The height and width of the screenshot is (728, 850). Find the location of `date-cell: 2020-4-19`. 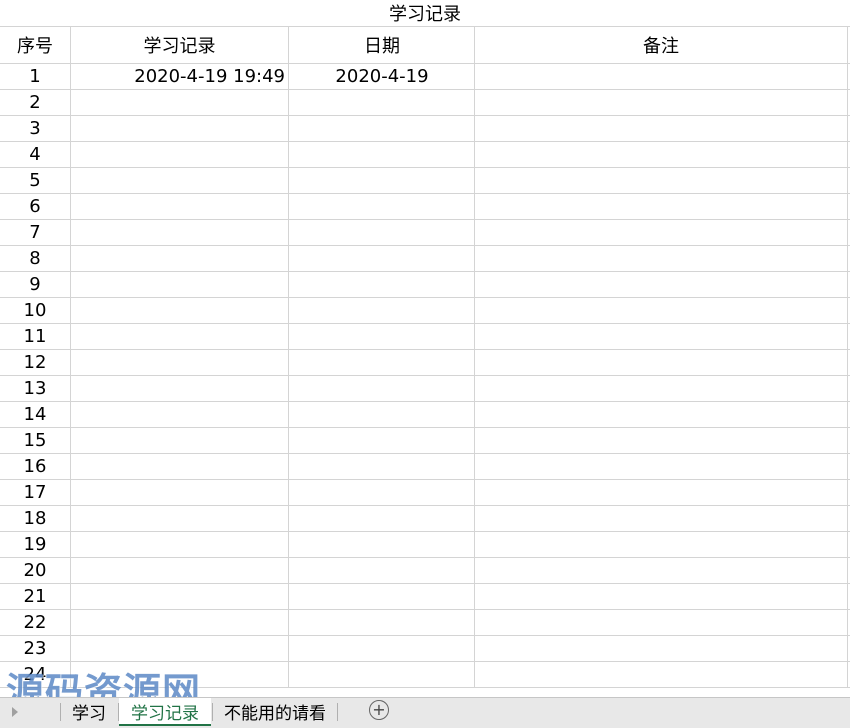

date-cell: 2020-4-19 is located at coordinates (382, 76).